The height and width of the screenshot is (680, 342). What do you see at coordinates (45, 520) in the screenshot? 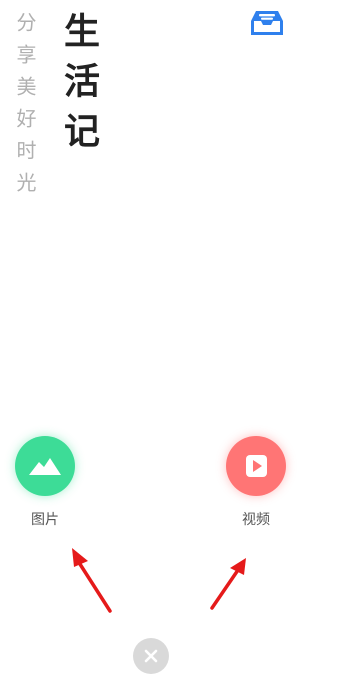
I see `photo-label: 图片` at bounding box center [45, 520].